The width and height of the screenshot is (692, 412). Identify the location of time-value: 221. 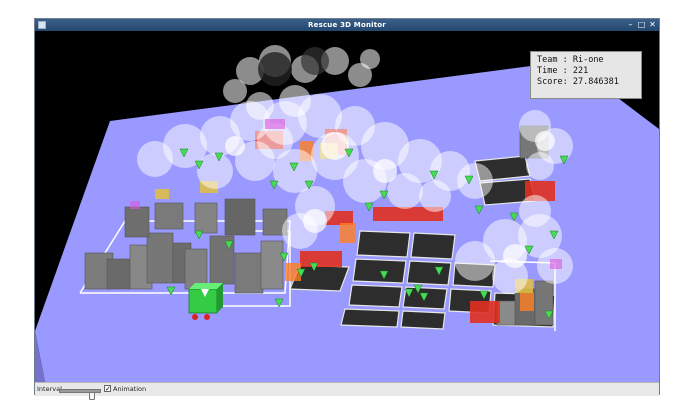
(580, 71).